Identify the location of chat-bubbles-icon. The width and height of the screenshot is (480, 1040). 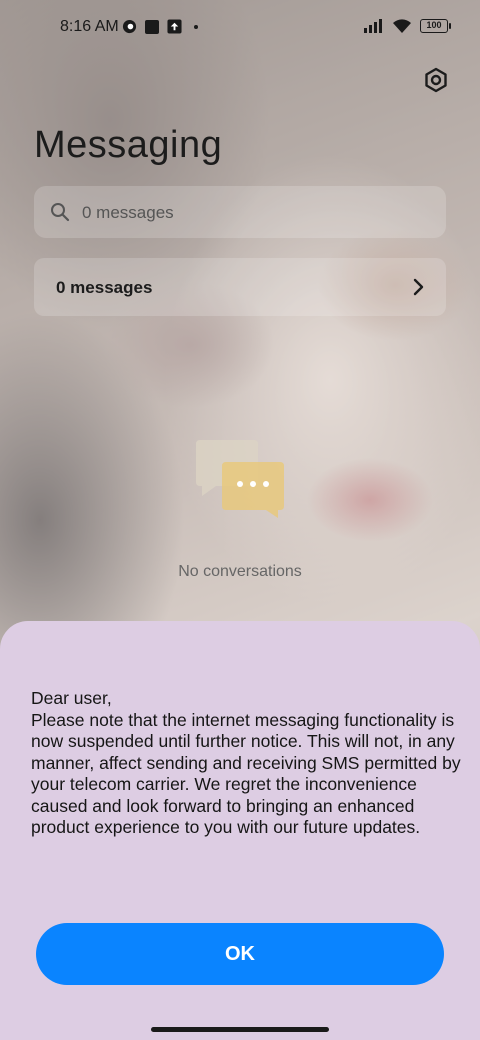
(240, 479).